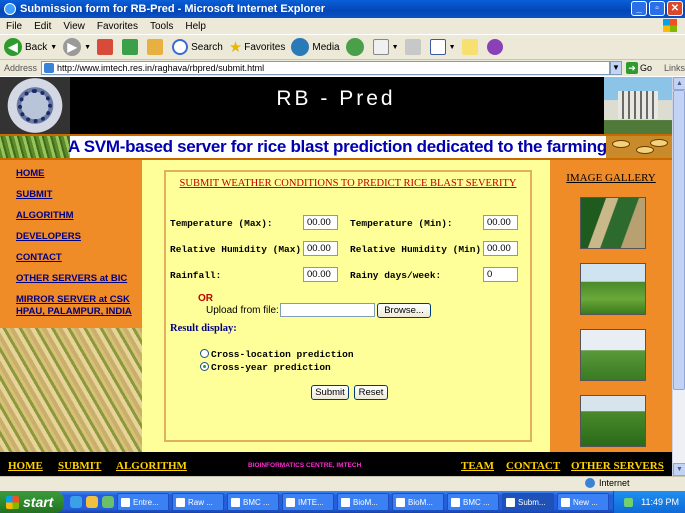 The width and height of the screenshot is (685, 513). I want to click on discuss-button, so click(471, 47).